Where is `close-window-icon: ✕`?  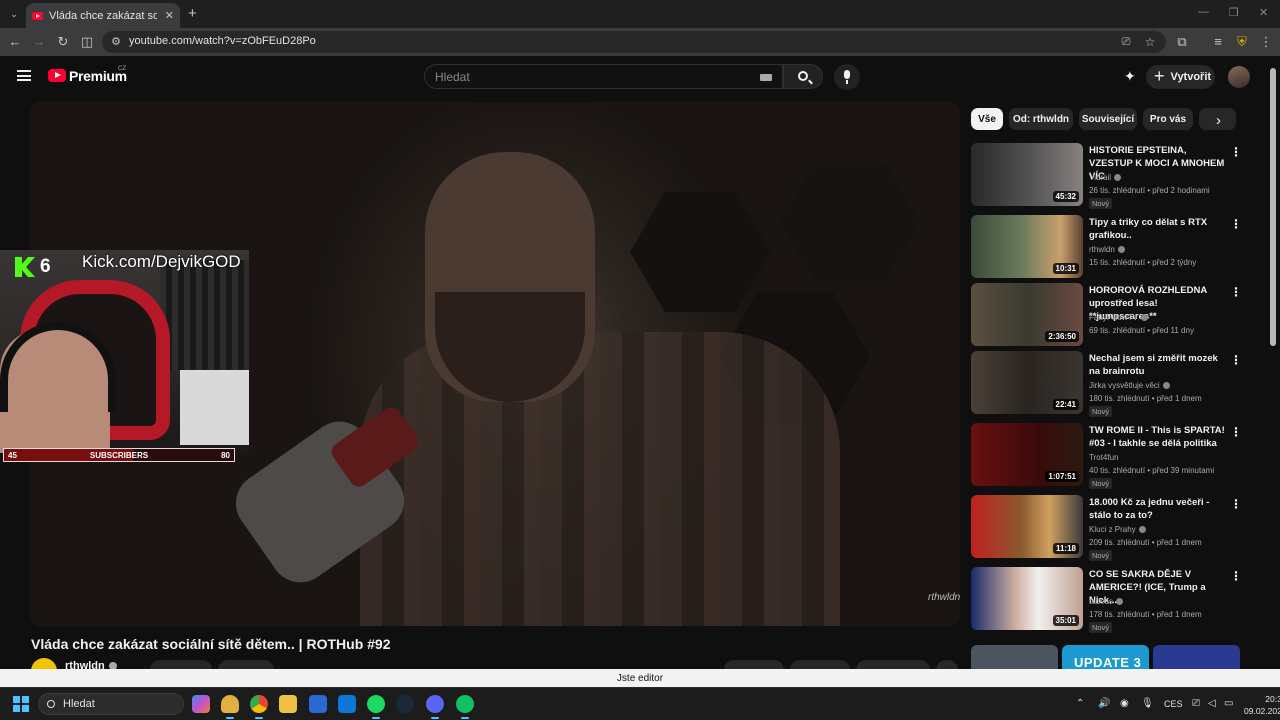
close-window-icon: ✕ is located at coordinates (1263, 12).